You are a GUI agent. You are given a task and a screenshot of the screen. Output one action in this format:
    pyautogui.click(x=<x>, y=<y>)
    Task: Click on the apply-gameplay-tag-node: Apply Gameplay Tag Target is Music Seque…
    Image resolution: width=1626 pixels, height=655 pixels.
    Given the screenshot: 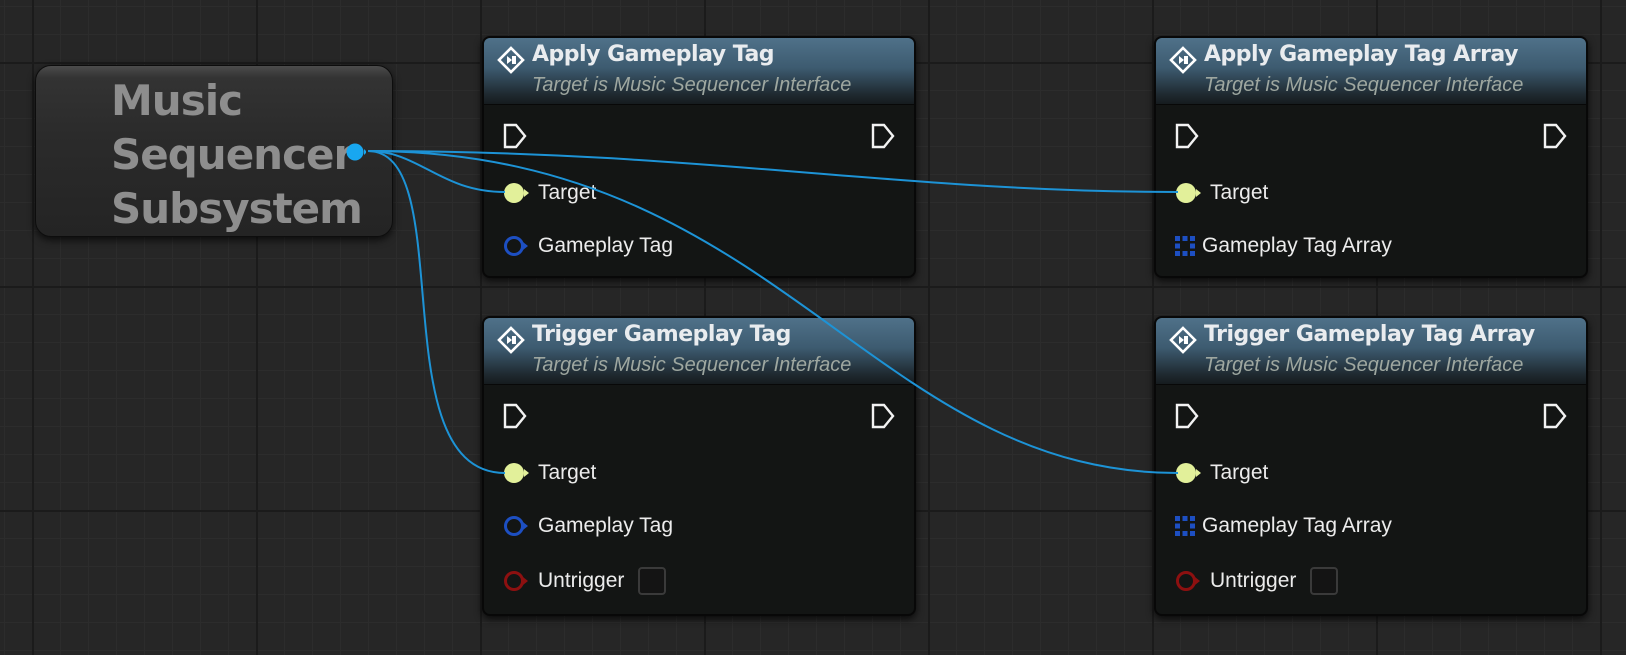 What is the action you would take?
    pyautogui.click(x=699, y=157)
    